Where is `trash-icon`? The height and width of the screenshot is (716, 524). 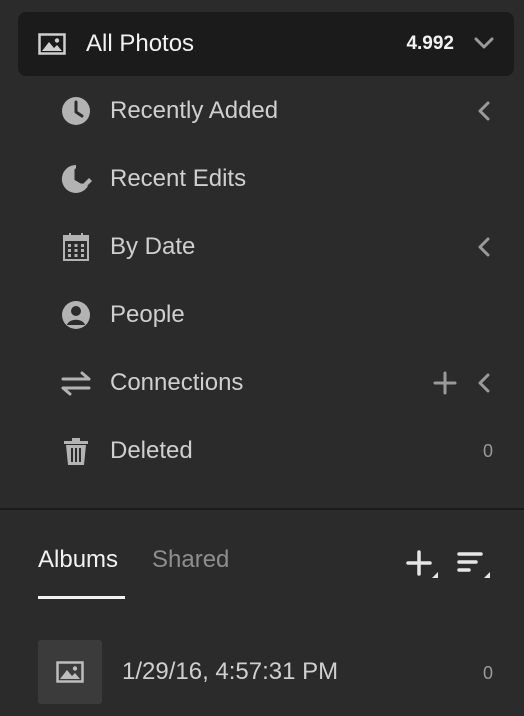
trash-icon is located at coordinates (76, 451).